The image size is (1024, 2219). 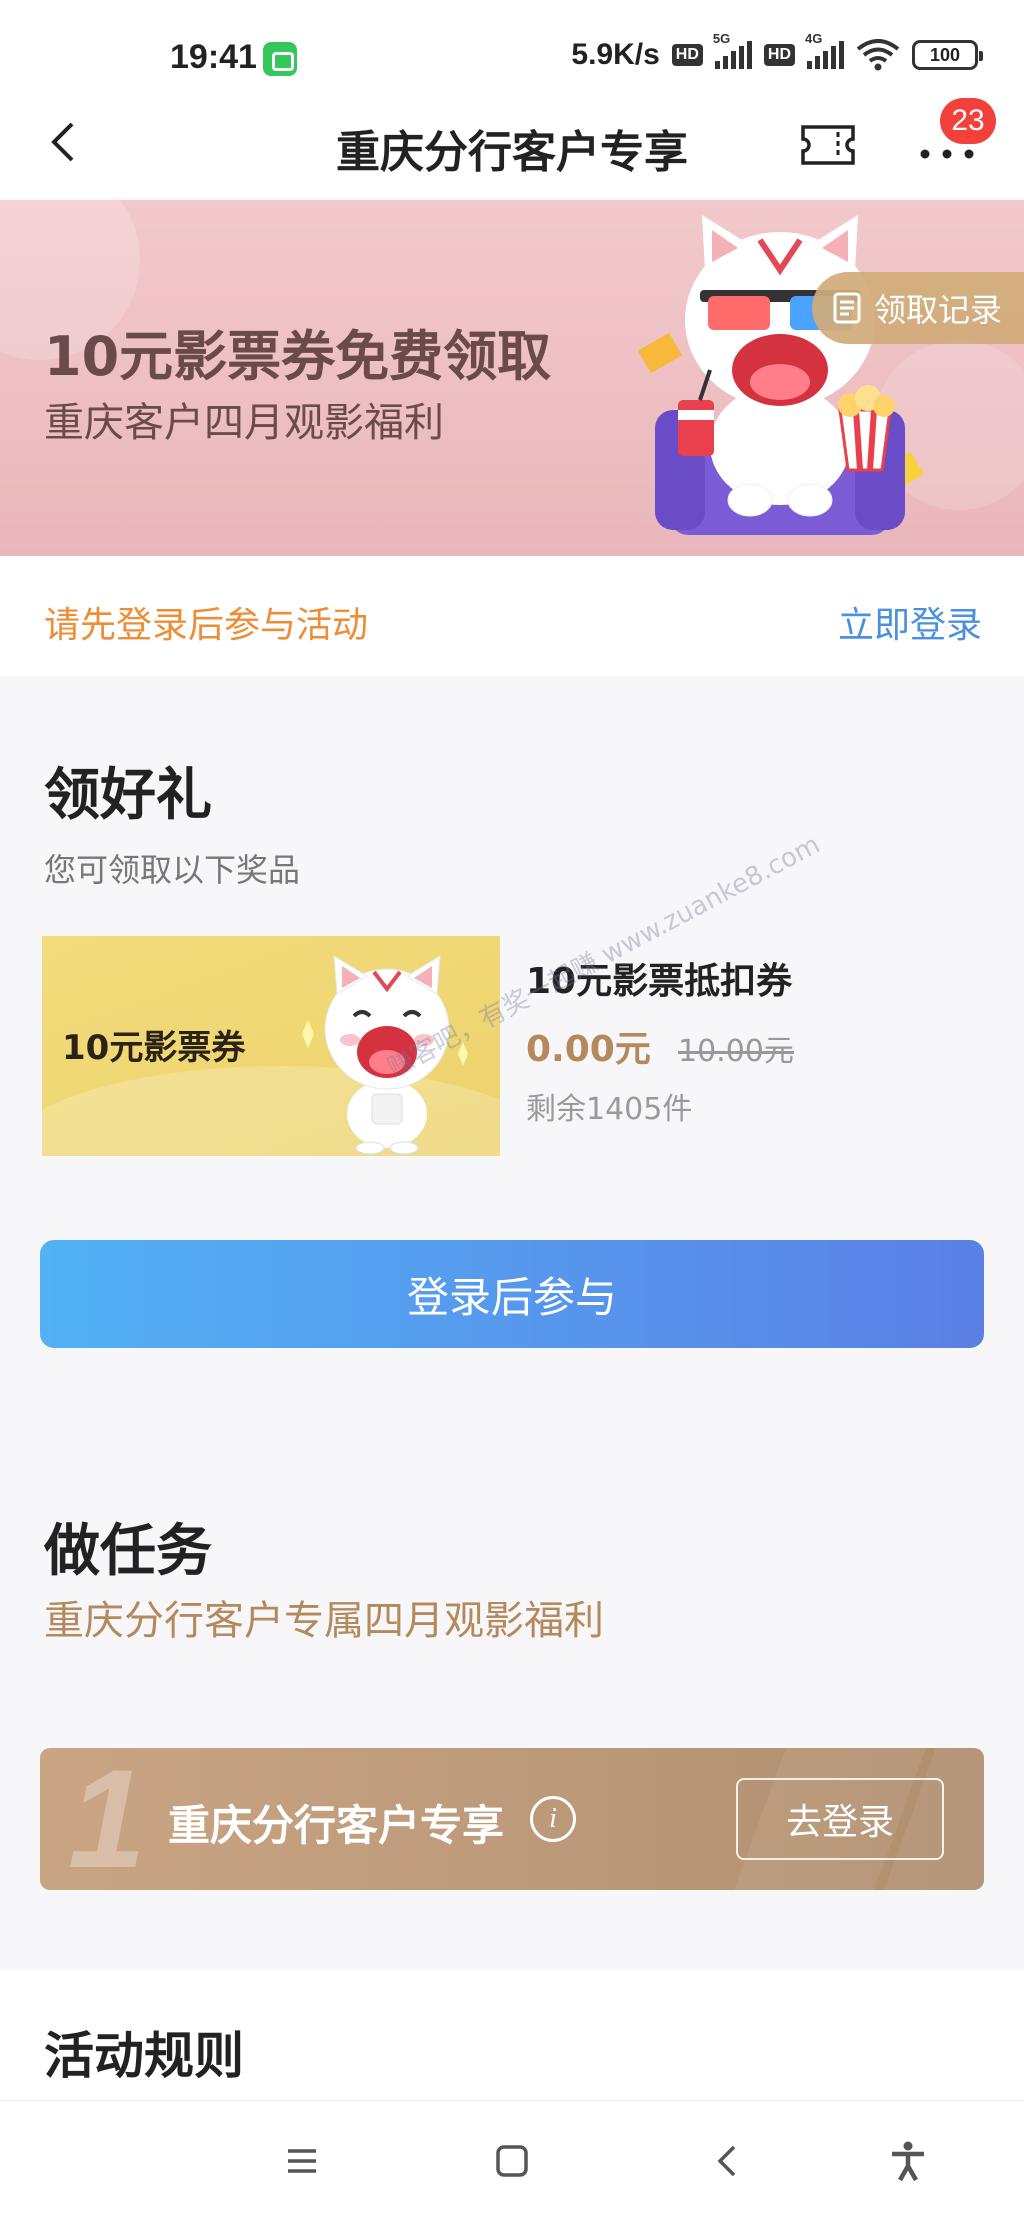 What do you see at coordinates (908, 2161) in the screenshot?
I see `accessibility-icon` at bounding box center [908, 2161].